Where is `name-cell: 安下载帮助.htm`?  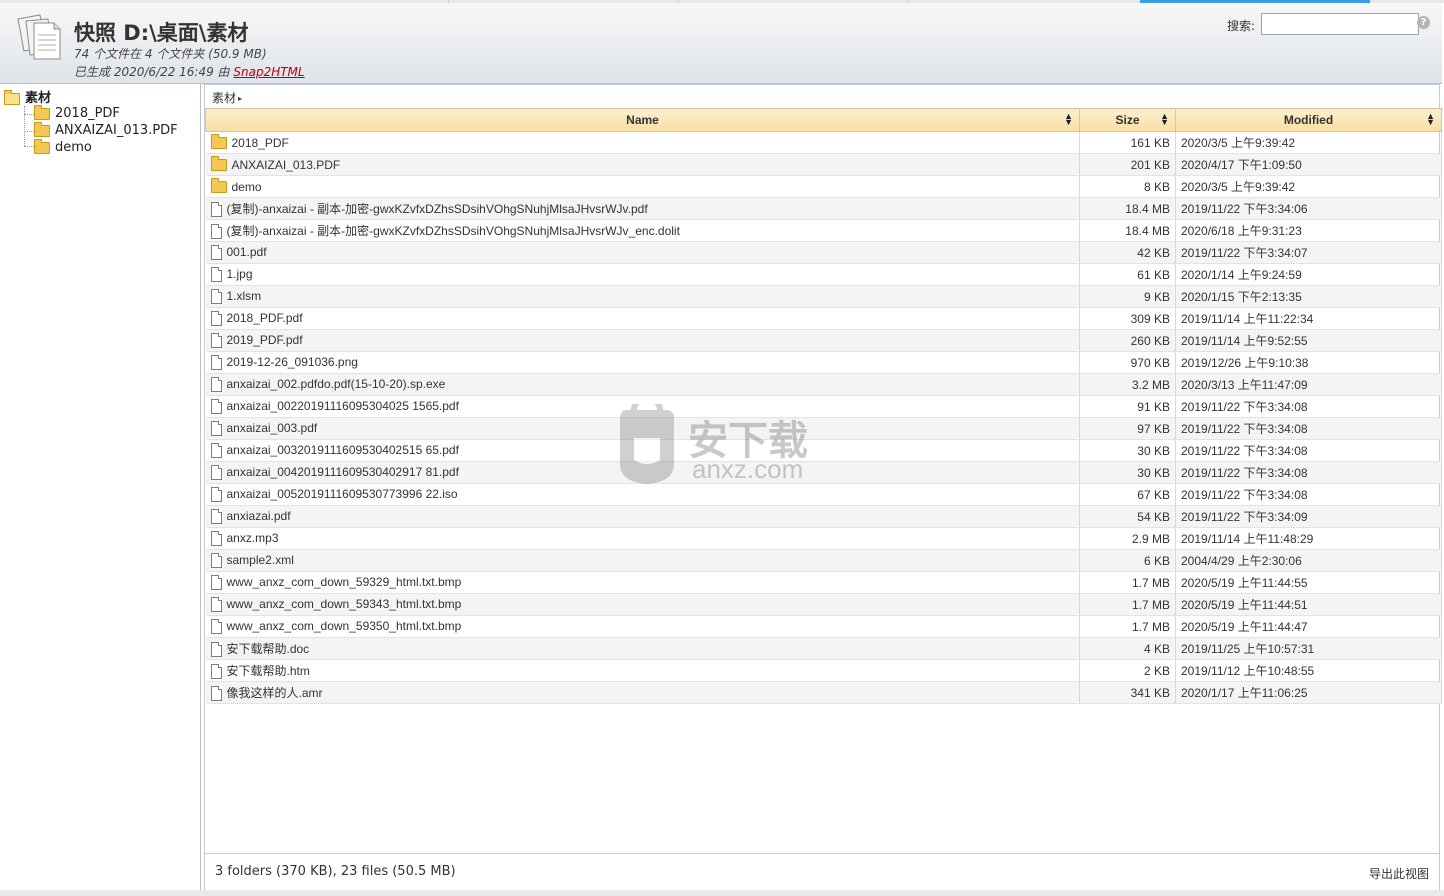 name-cell: 安下载帮助.htm is located at coordinates (642, 670).